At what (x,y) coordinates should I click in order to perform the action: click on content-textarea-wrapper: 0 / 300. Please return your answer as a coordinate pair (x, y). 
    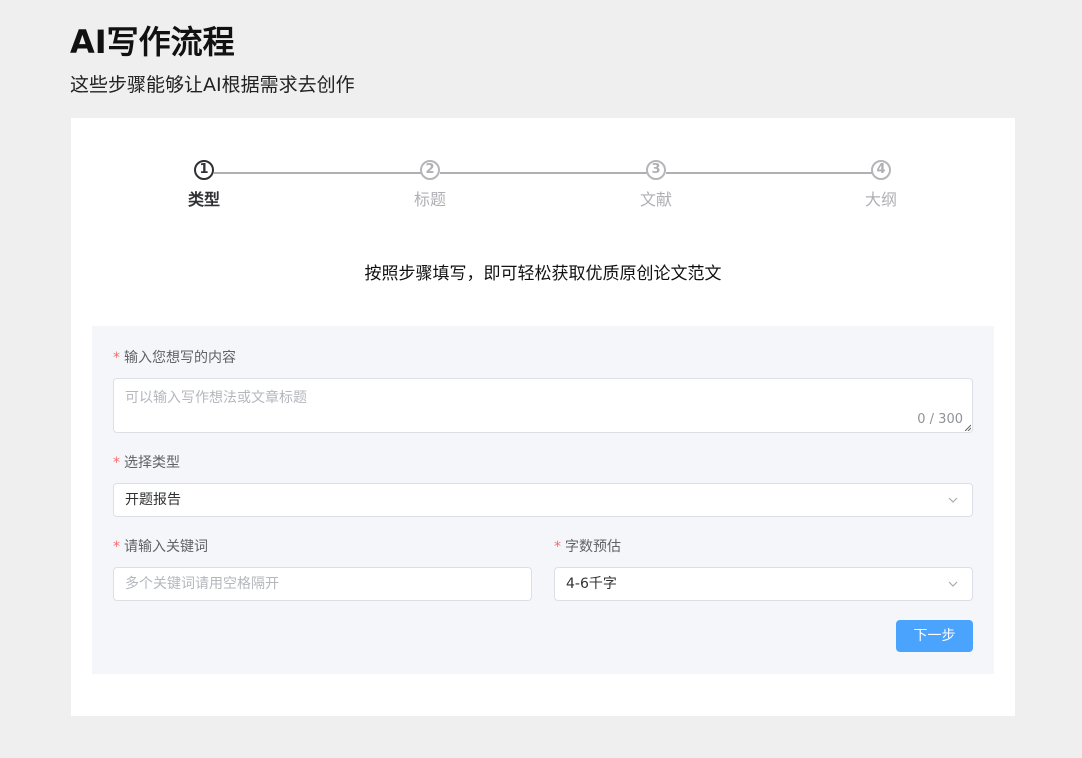
    Looking at the image, I should click on (543, 405).